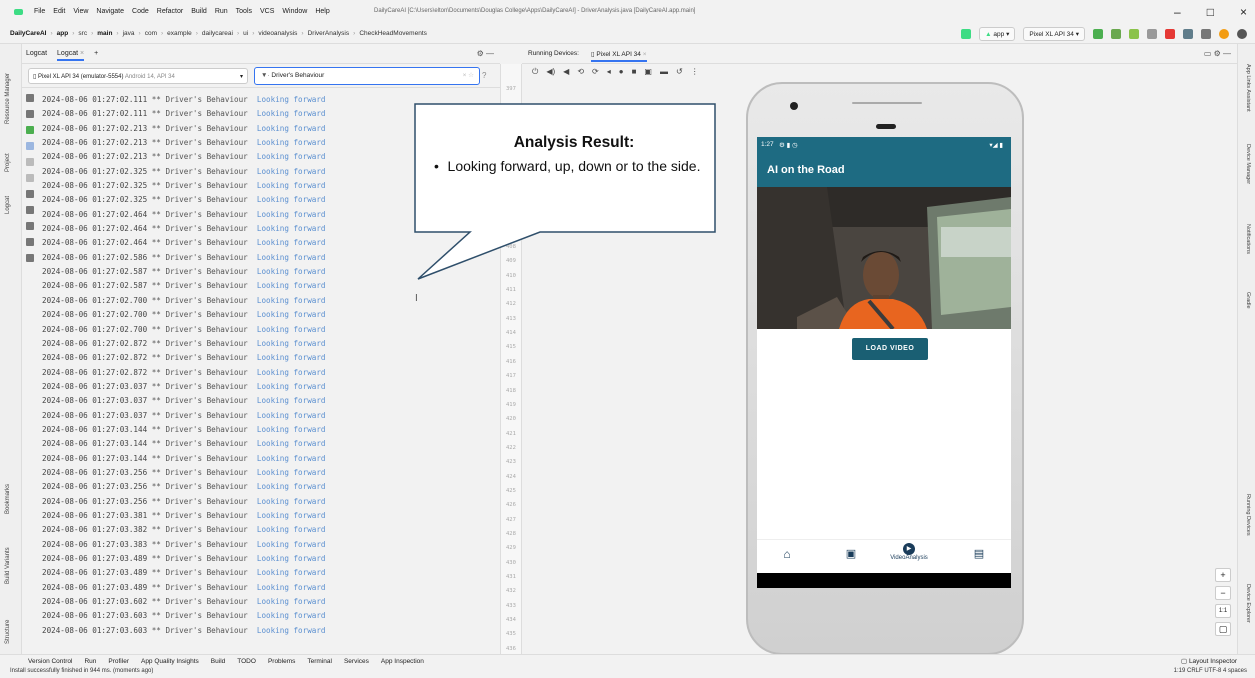 The width and height of the screenshot is (1255, 678). I want to click on make-project-icon, so click(966, 34).